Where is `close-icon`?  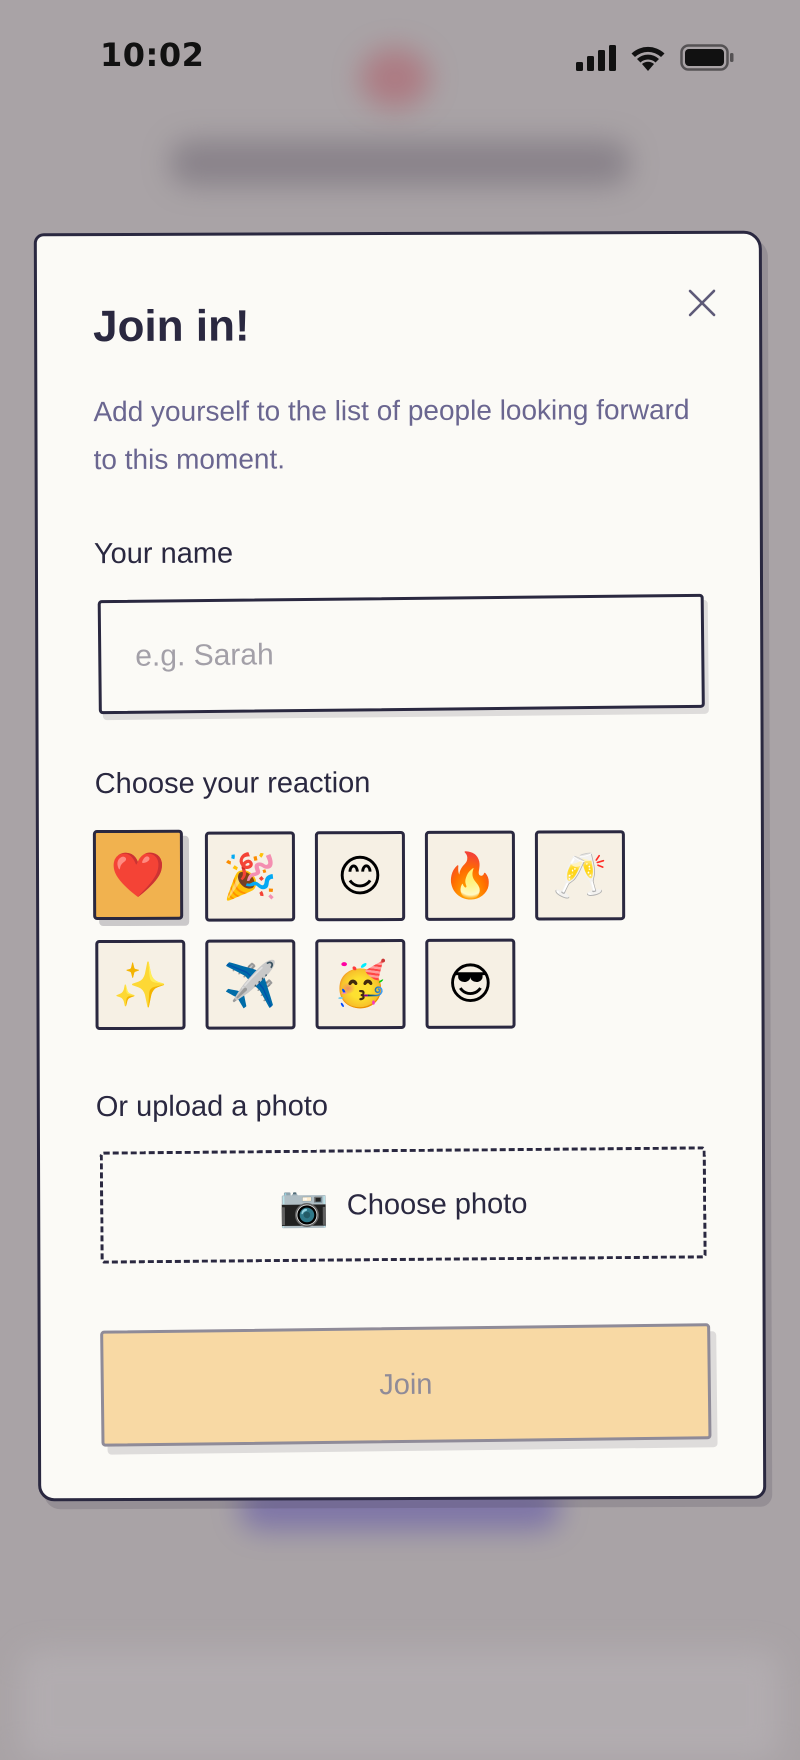
close-icon is located at coordinates (702, 303).